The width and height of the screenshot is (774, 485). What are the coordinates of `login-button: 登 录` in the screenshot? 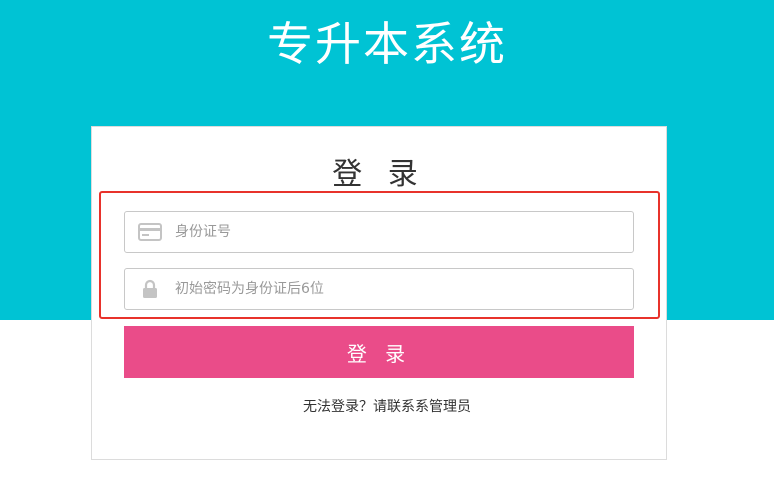 It's located at (379, 352).